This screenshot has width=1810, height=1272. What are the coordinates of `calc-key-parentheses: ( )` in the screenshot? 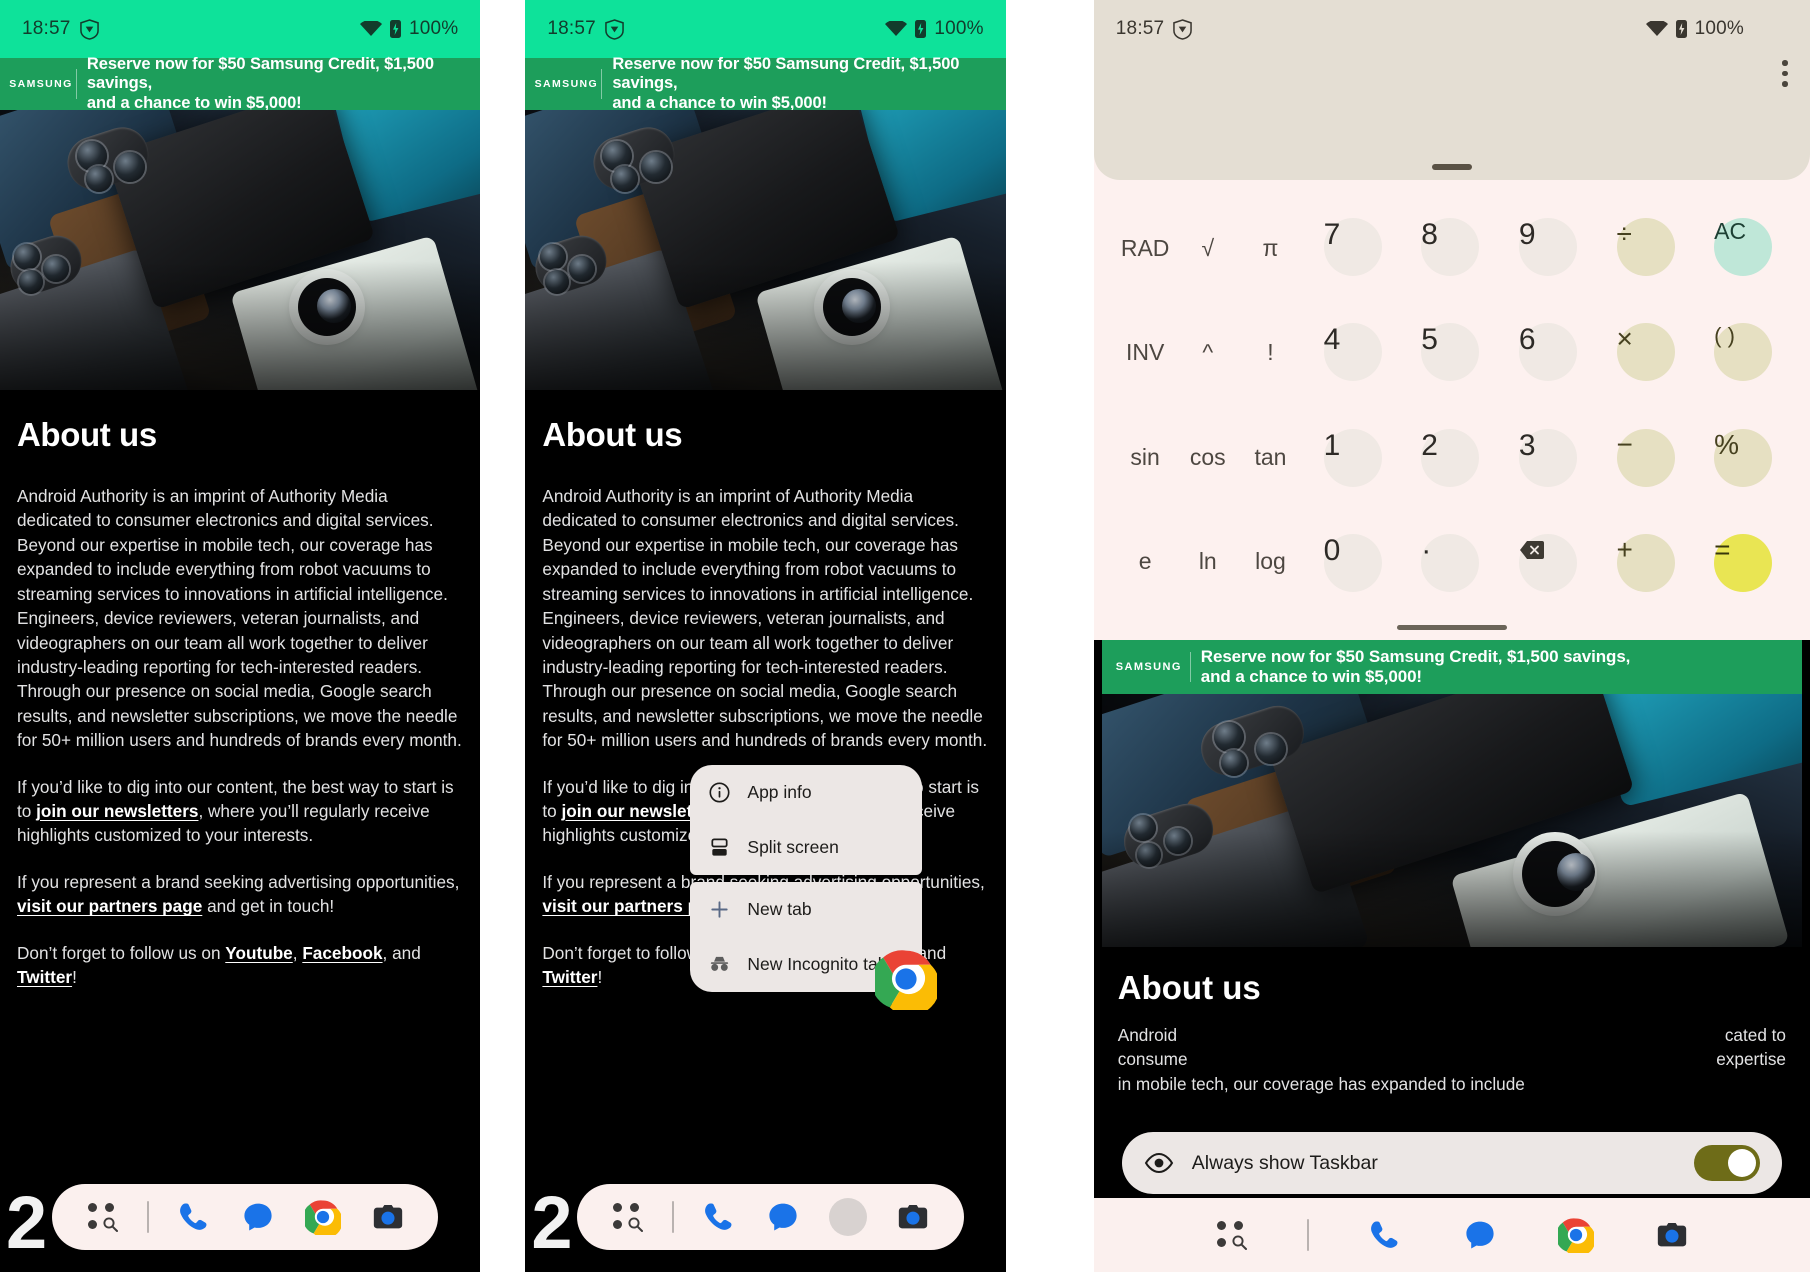 It's located at (1743, 352).